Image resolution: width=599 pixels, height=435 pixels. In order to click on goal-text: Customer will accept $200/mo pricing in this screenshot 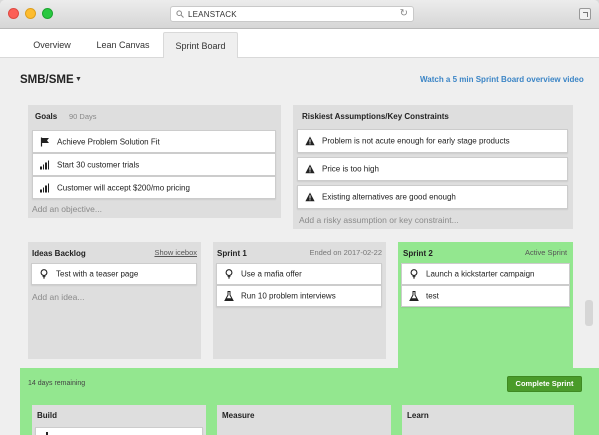, I will do `click(123, 187)`.